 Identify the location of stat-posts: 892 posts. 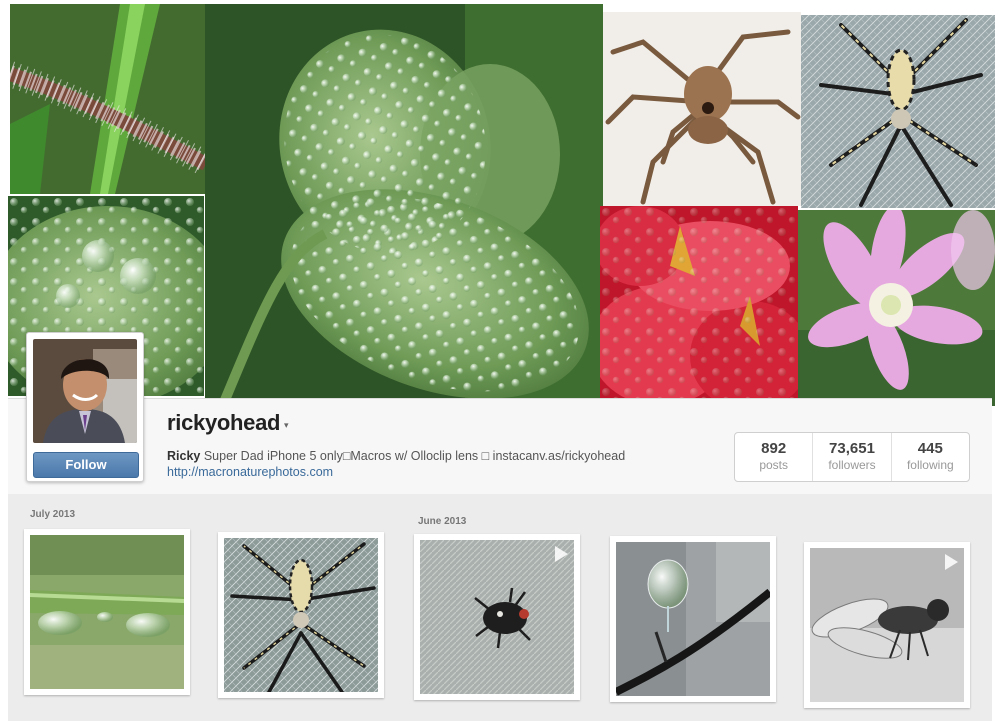
(774, 457).